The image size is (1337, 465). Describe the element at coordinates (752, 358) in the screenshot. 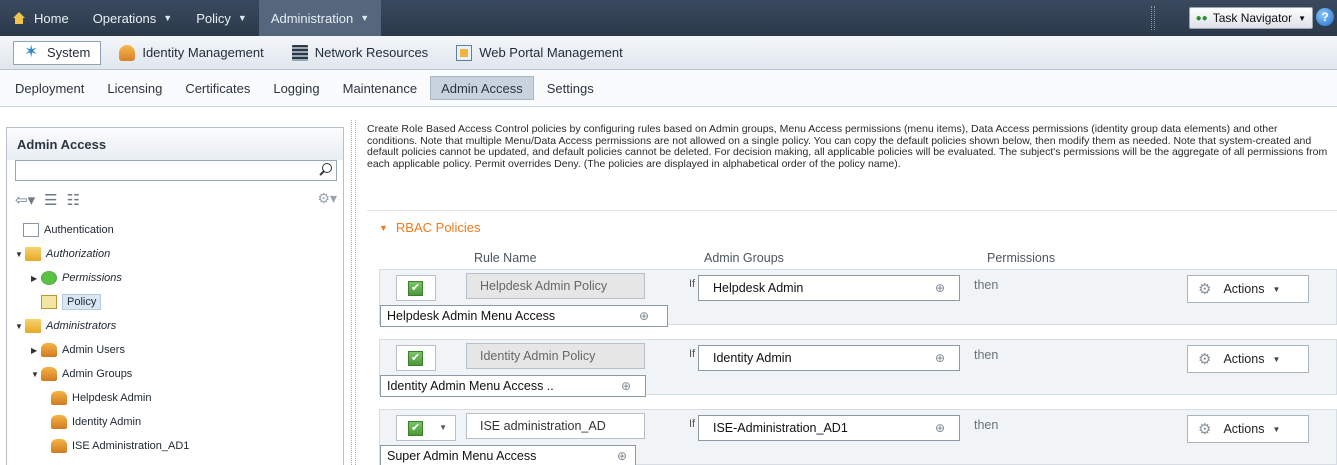

I see `admin-group-value: Identity Admin` at that location.